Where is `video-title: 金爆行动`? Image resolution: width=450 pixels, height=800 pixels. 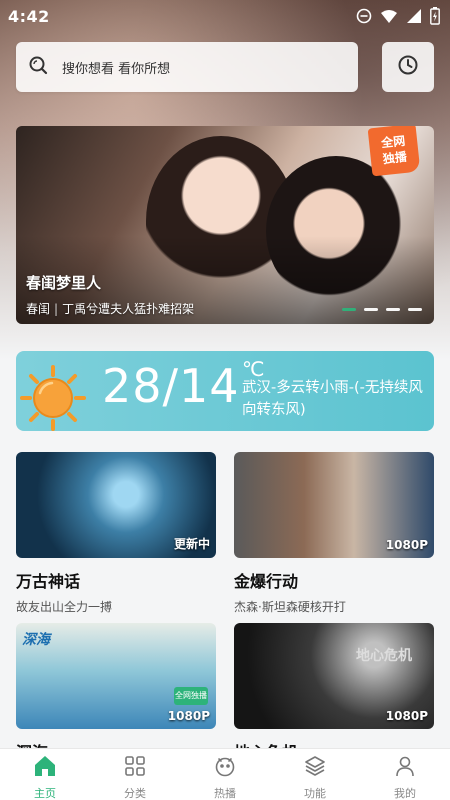 video-title: 金爆行动 is located at coordinates (266, 581).